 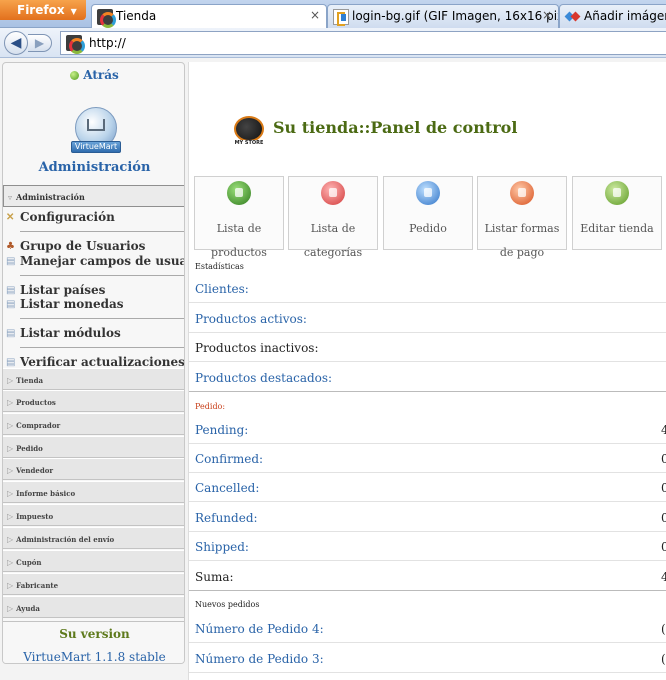 I want to click on new-order-link: Número de Pedido 3:, so click(x=259, y=659).